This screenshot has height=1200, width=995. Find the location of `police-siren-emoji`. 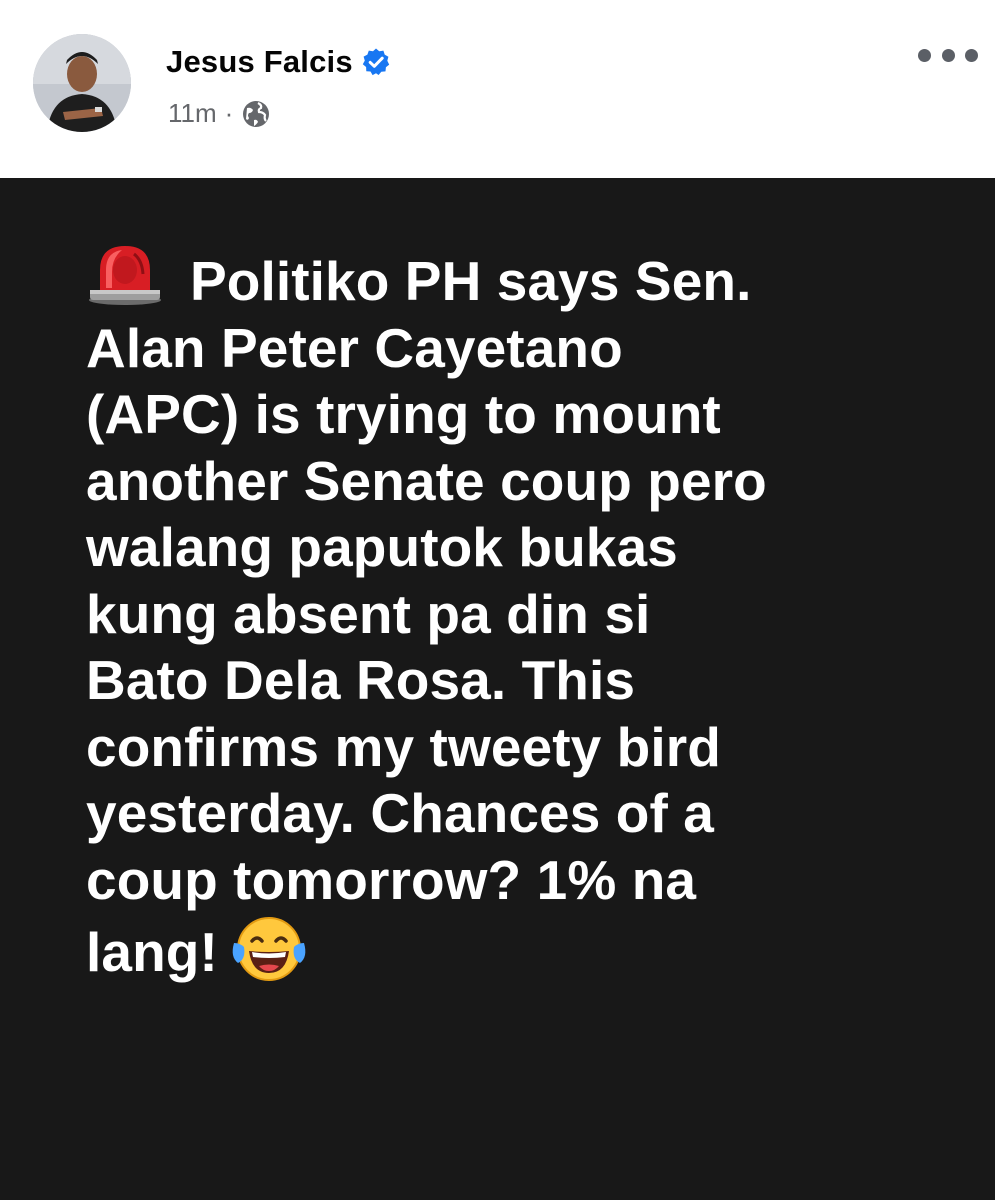

police-siren-emoji is located at coordinates (125, 275).